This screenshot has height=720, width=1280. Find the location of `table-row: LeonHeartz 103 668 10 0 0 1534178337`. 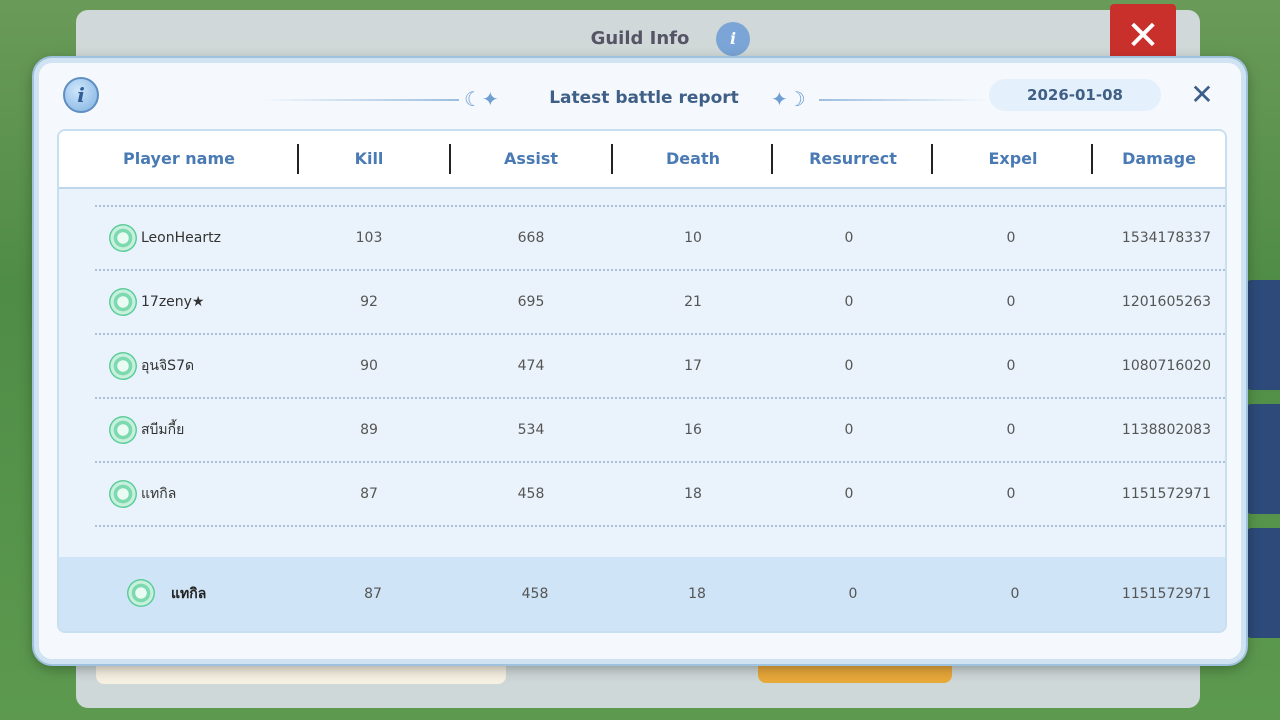

table-row: LeonHeartz 103 668 10 0 0 1534178337 is located at coordinates (642, 238).